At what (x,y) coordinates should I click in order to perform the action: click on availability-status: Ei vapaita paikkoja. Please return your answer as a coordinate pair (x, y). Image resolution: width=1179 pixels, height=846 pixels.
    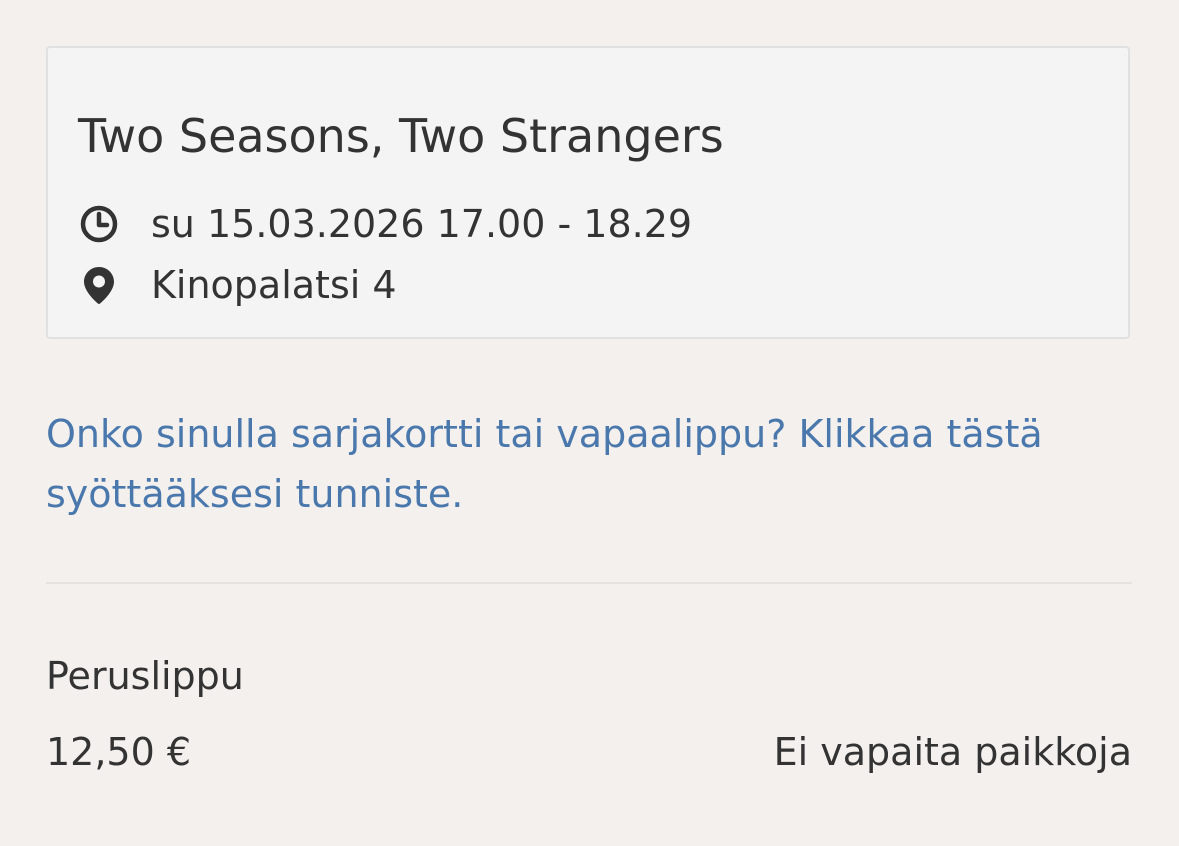
    Looking at the image, I should click on (952, 752).